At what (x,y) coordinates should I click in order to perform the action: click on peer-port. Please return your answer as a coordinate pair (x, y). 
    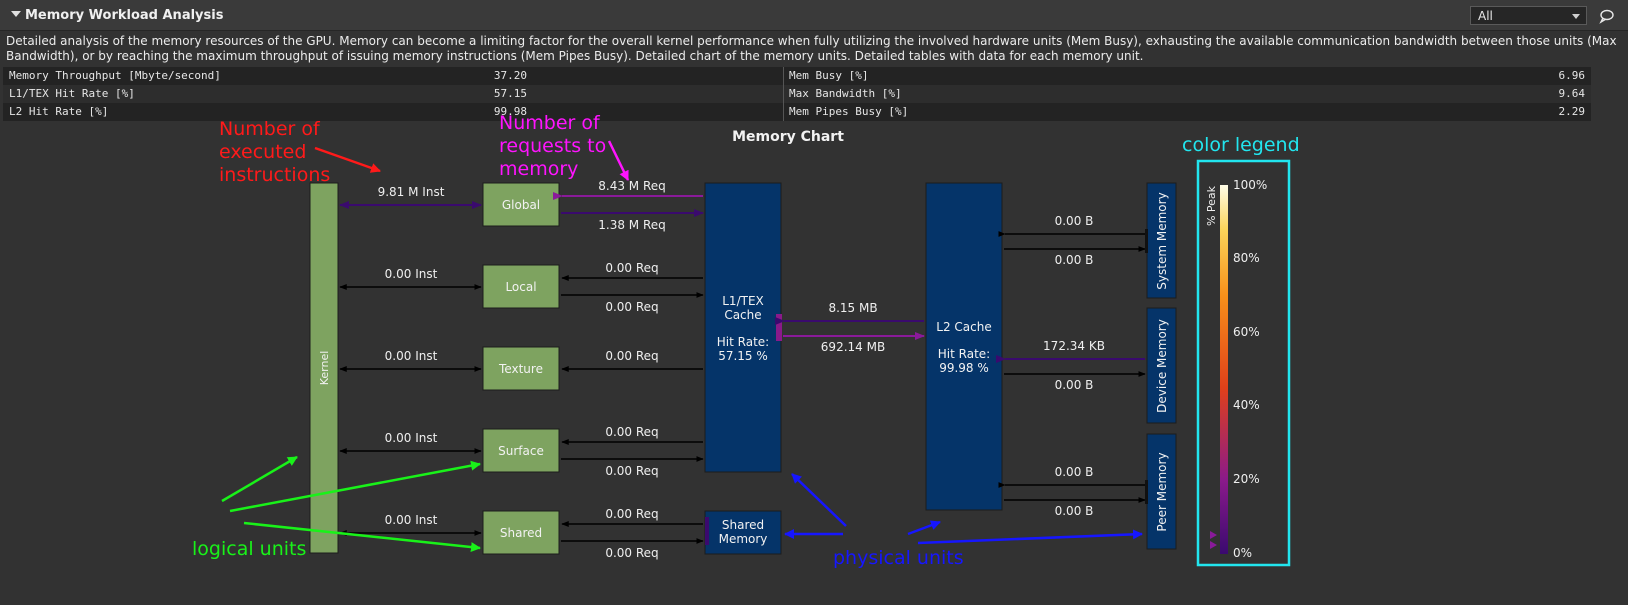
    Looking at the image, I should click on (1146, 492).